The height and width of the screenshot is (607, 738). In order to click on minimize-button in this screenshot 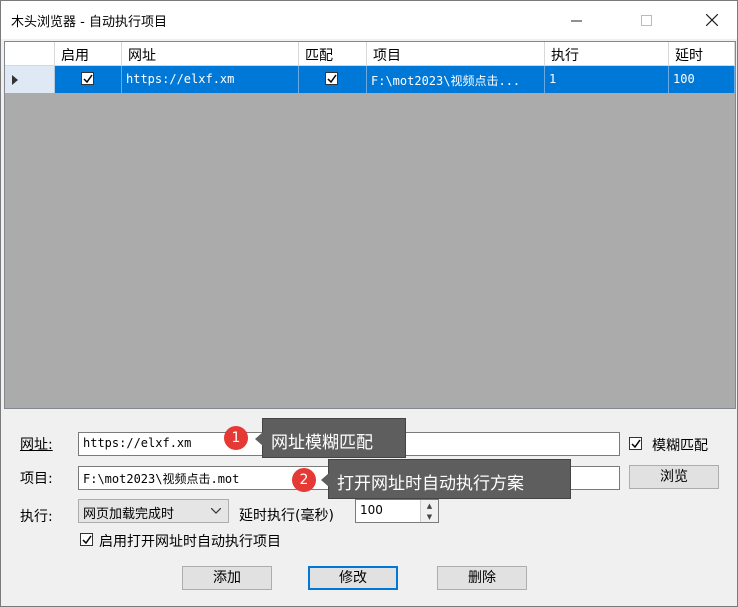, I will do `click(576, 20)`.